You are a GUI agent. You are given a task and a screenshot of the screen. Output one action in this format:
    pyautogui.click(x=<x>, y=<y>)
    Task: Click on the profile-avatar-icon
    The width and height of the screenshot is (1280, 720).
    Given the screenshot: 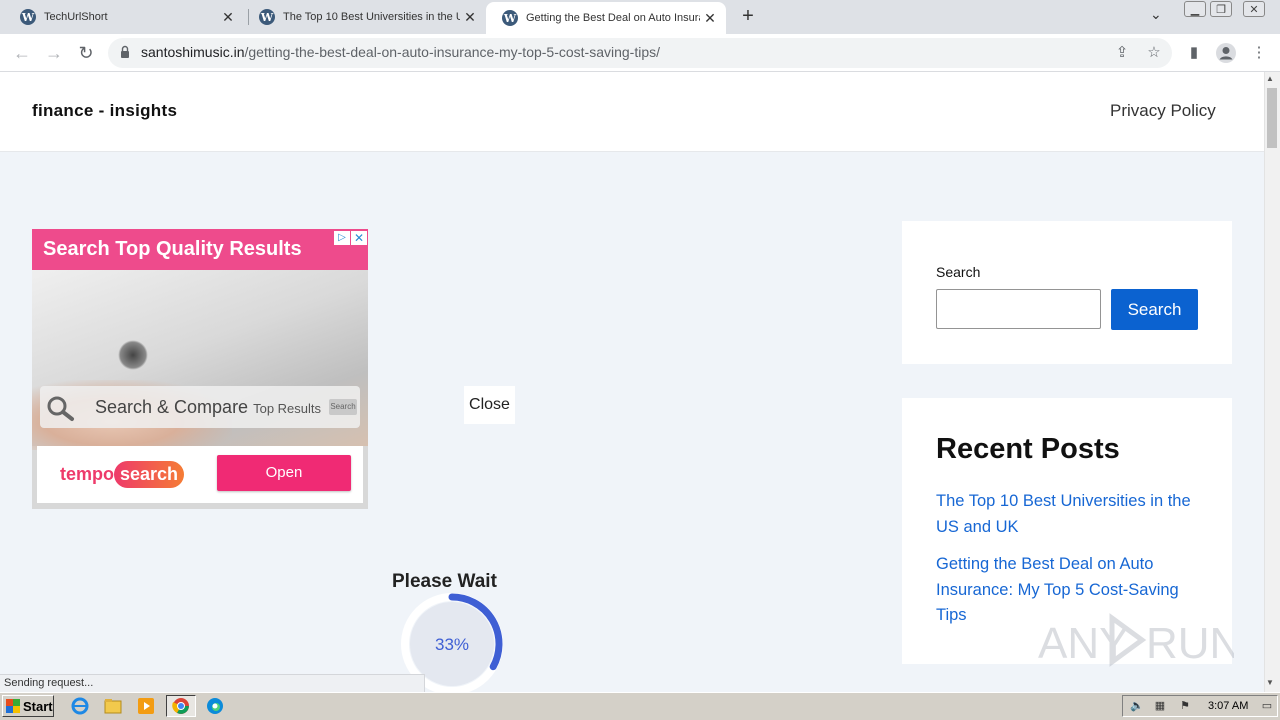 What is the action you would take?
    pyautogui.click(x=1226, y=53)
    